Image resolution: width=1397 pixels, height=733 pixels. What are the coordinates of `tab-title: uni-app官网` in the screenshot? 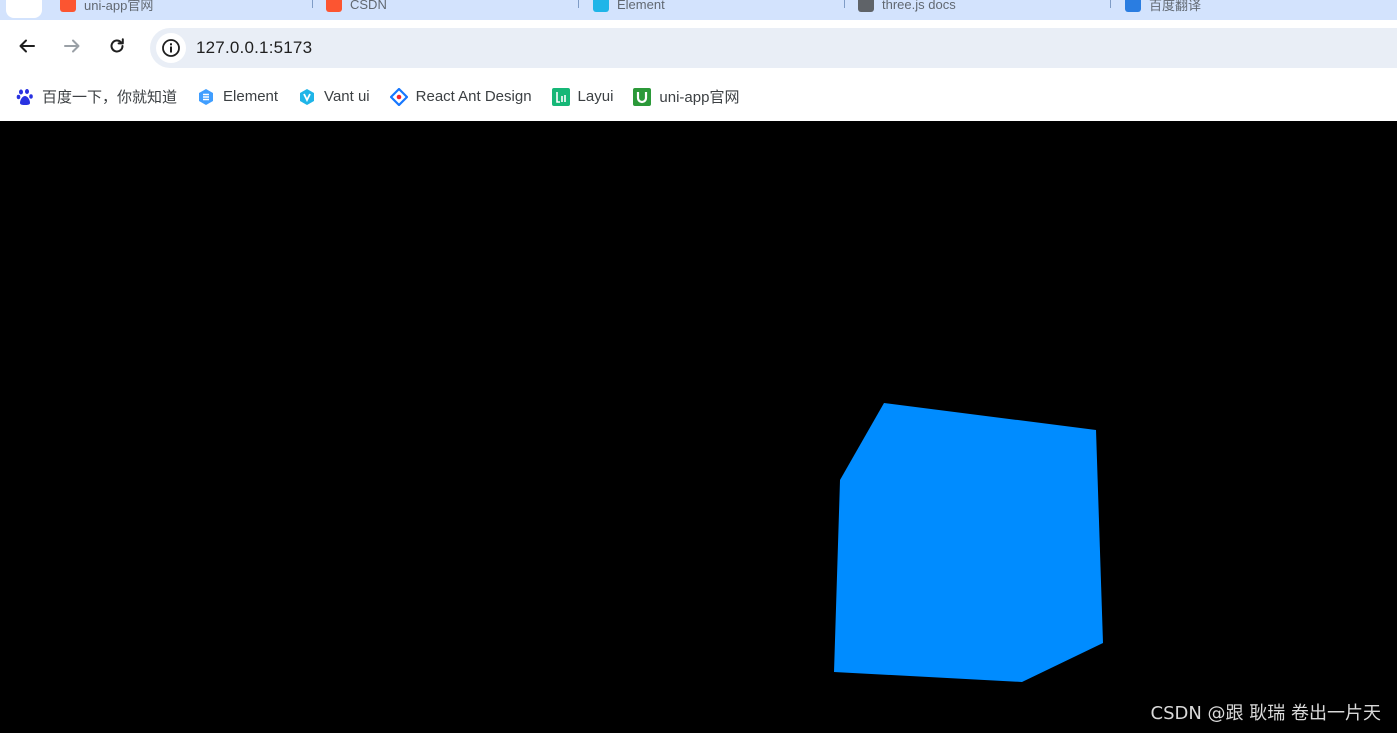 It's located at (119, 6).